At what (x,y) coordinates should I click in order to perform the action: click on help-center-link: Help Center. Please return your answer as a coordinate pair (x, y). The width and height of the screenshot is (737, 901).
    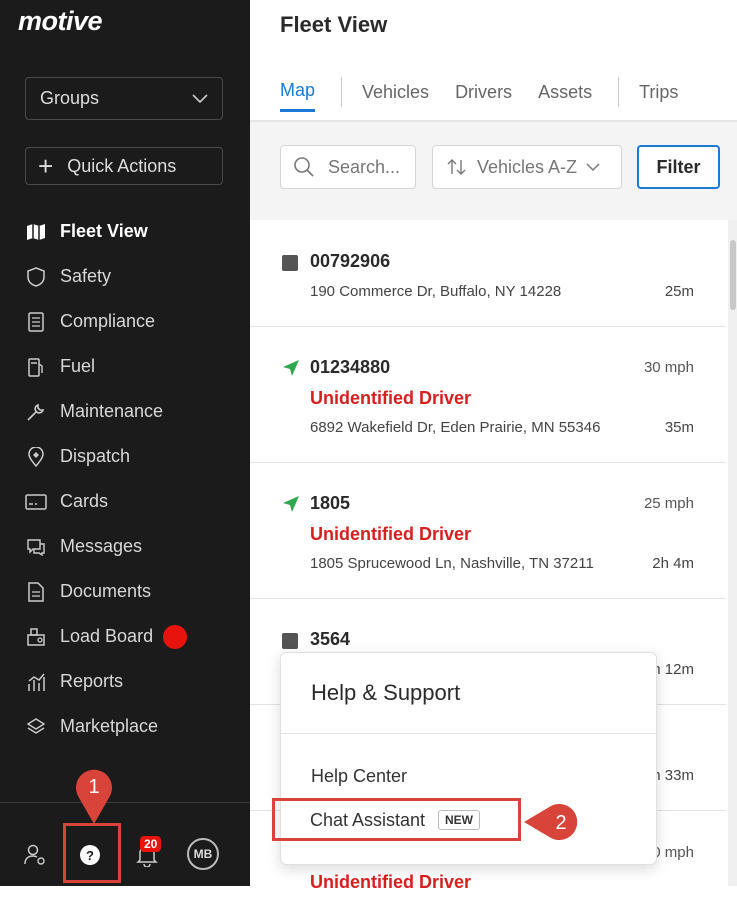
    Looking at the image, I should click on (359, 776).